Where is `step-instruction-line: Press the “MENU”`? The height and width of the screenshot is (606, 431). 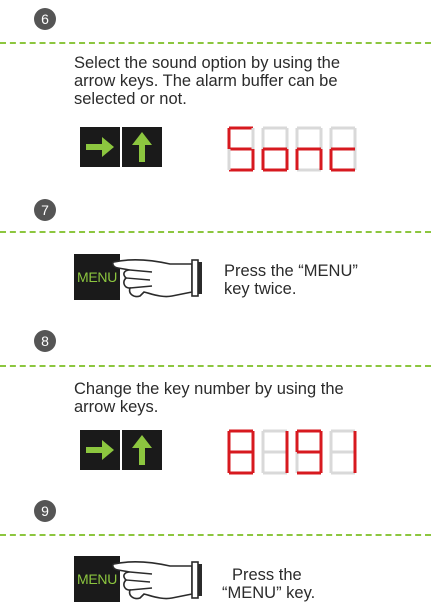
step-instruction-line: Press the “MENU” is located at coordinates (291, 271).